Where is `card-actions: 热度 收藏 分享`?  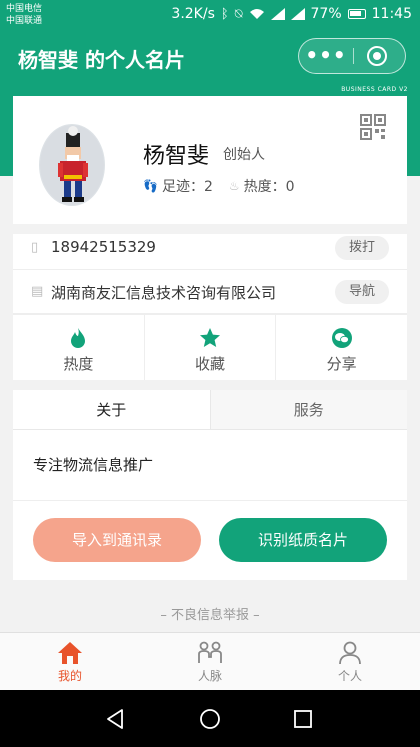
card-actions: 热度 收藏 分享 is located at coordinates (210, 347).